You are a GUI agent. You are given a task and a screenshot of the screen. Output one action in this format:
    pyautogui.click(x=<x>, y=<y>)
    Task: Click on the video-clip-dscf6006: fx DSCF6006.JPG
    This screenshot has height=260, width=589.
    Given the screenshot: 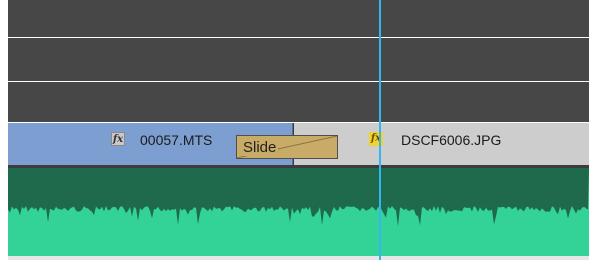 What is the action you would take?
    pyautogui.click(x=441, y=144)
    